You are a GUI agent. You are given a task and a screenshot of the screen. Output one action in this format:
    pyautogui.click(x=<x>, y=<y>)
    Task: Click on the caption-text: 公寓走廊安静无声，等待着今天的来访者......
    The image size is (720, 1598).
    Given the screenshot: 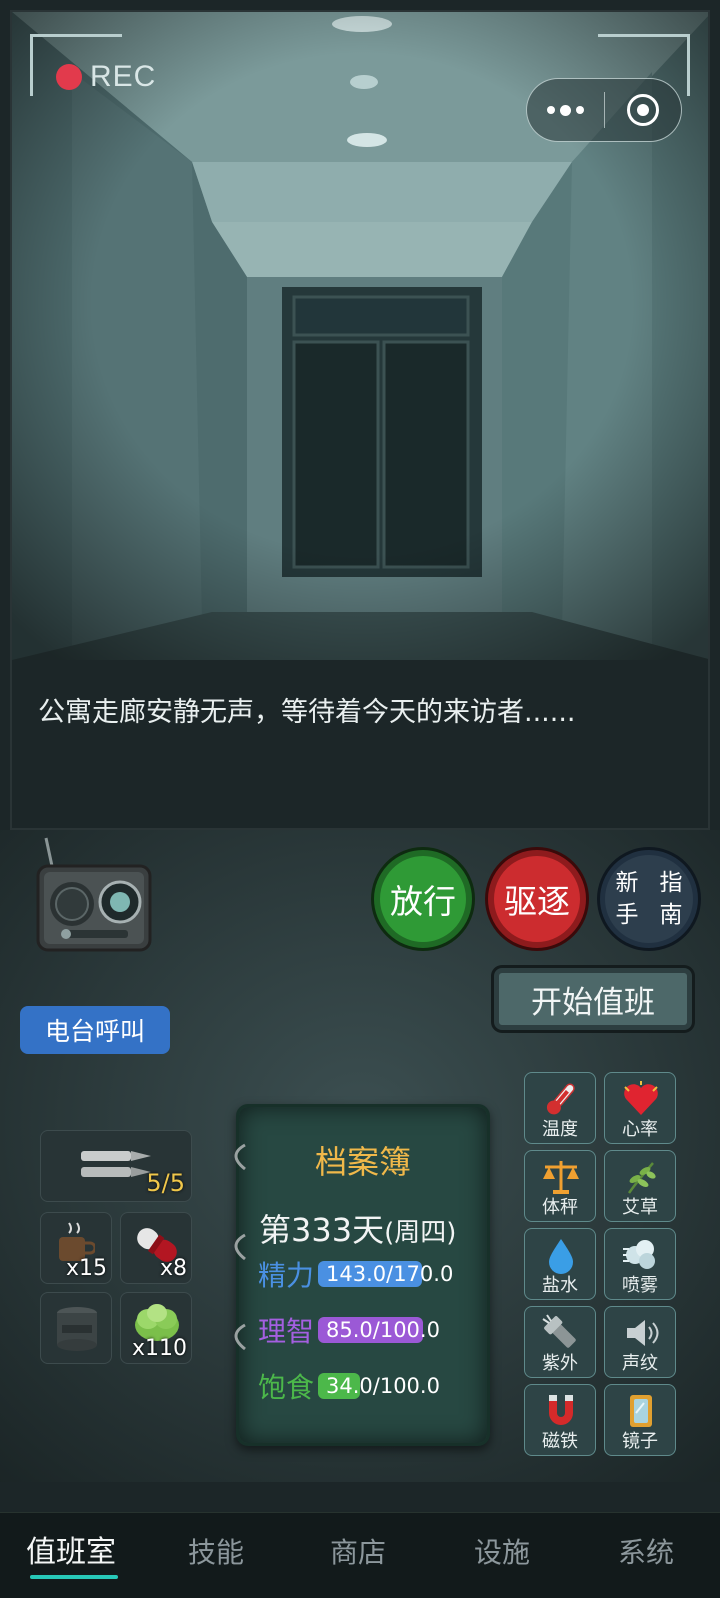 What is the action you would take?
    pyautogui.click(x=307, y=712)
    